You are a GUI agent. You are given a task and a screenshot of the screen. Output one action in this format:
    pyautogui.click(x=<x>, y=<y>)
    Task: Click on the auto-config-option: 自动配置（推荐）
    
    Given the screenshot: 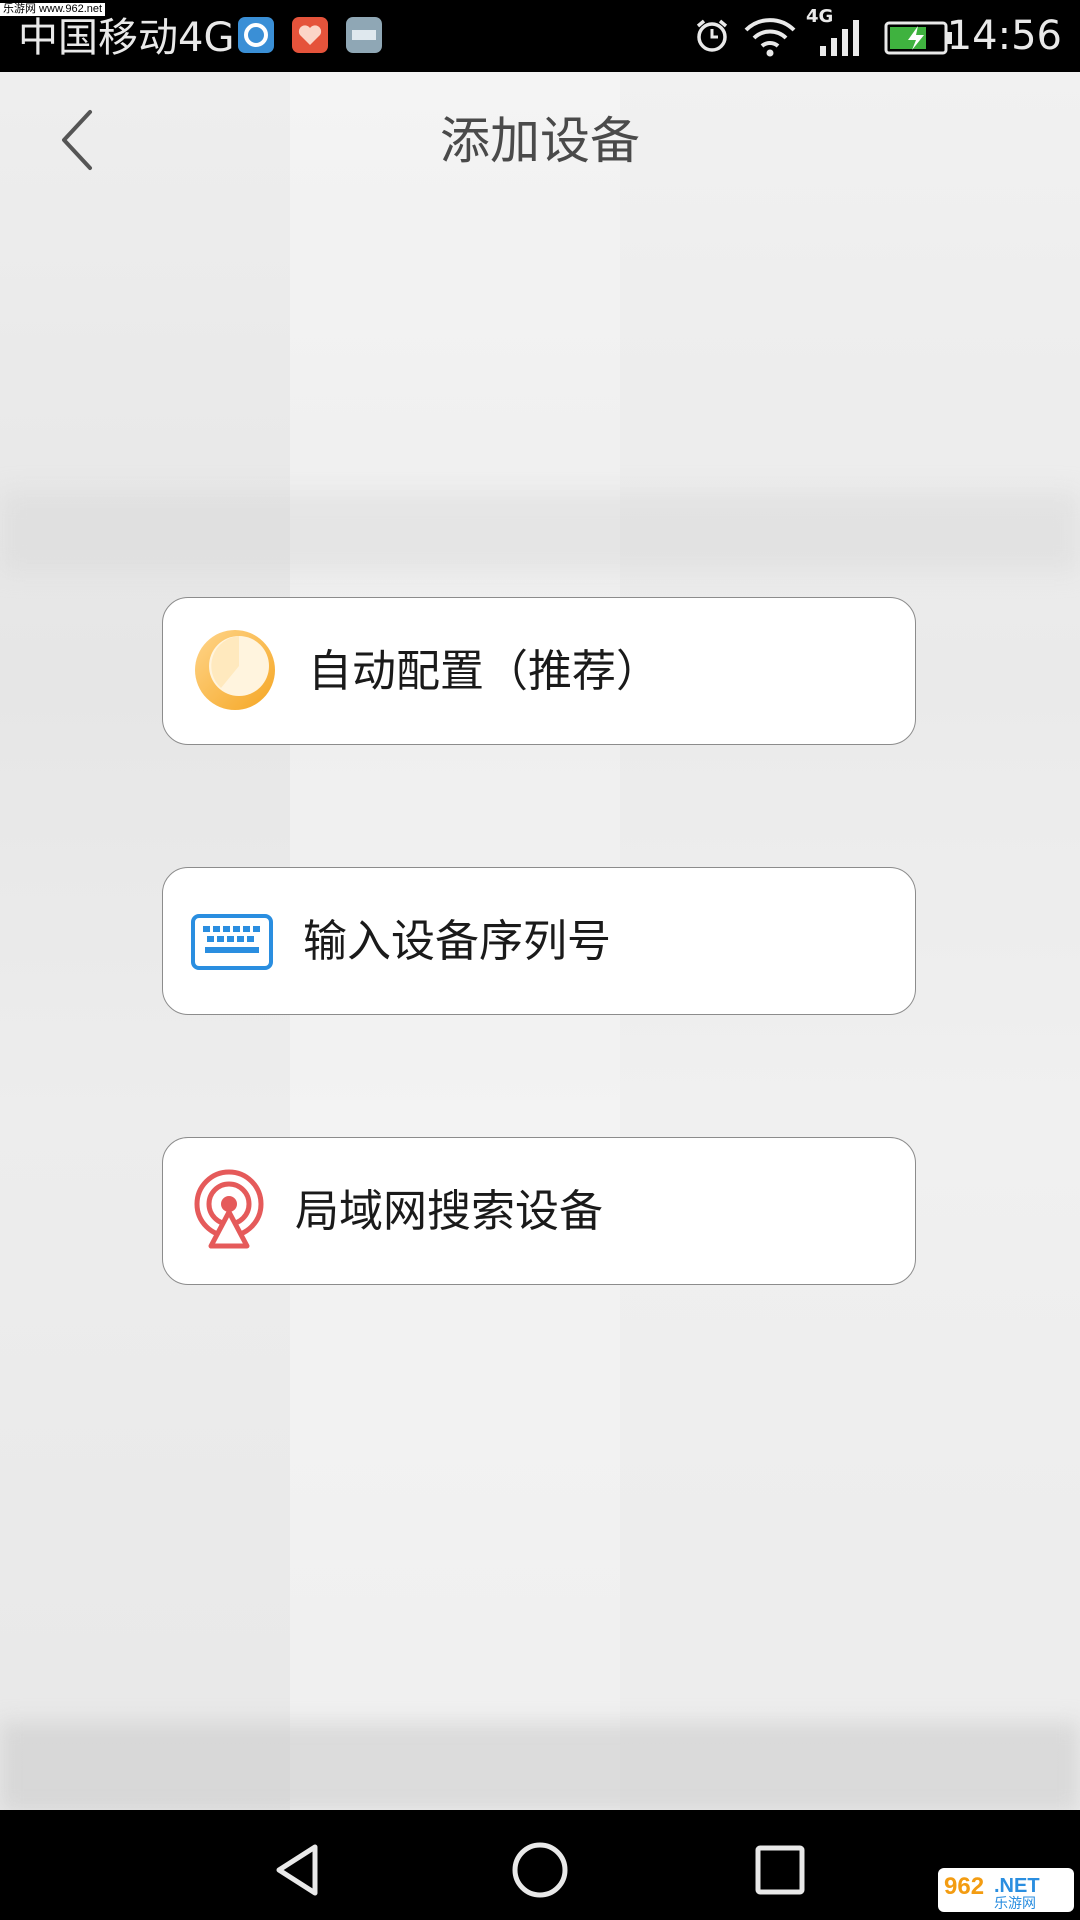 What is the action you would take?
    pyautogui.click(x=539, y=671)
    